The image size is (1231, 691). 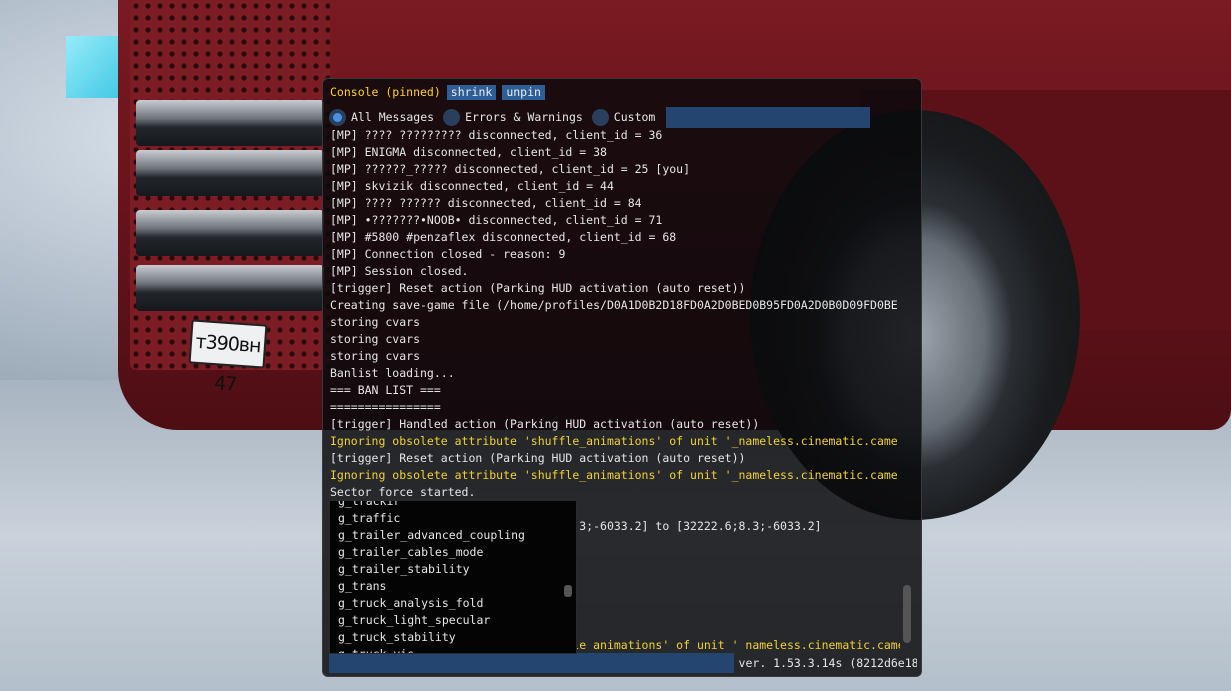 What do you see at coordinates (634, 117) in the screenshot?
I see `filter-label: Custom` at bounding box center [634, 117].